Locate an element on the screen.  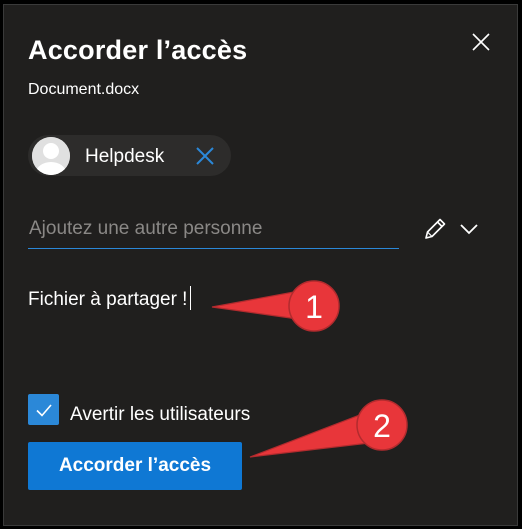
recipient-chip: Helpdesk is located at coordinates (129, 155).